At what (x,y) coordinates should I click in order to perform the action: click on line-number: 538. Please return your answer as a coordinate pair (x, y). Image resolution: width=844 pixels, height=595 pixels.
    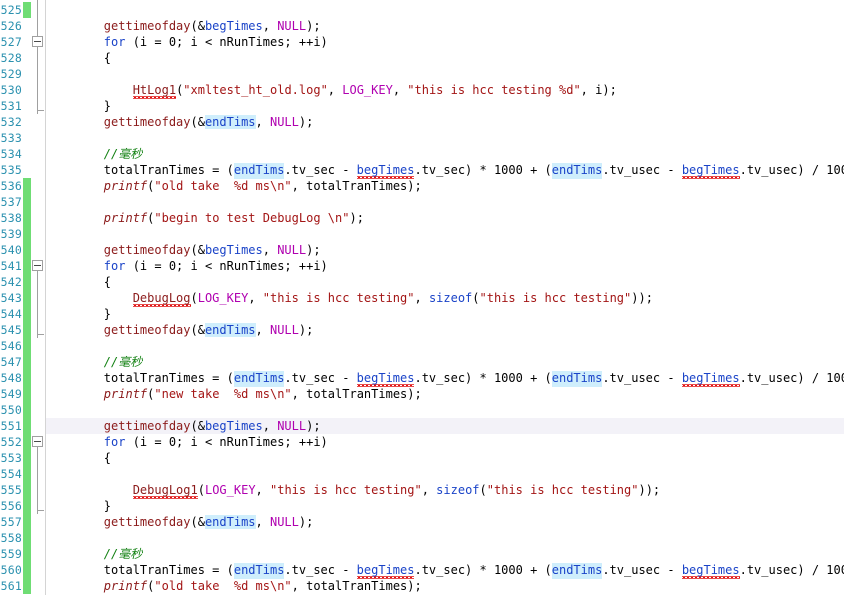
    Looking at the image, I should click on (11, 218).